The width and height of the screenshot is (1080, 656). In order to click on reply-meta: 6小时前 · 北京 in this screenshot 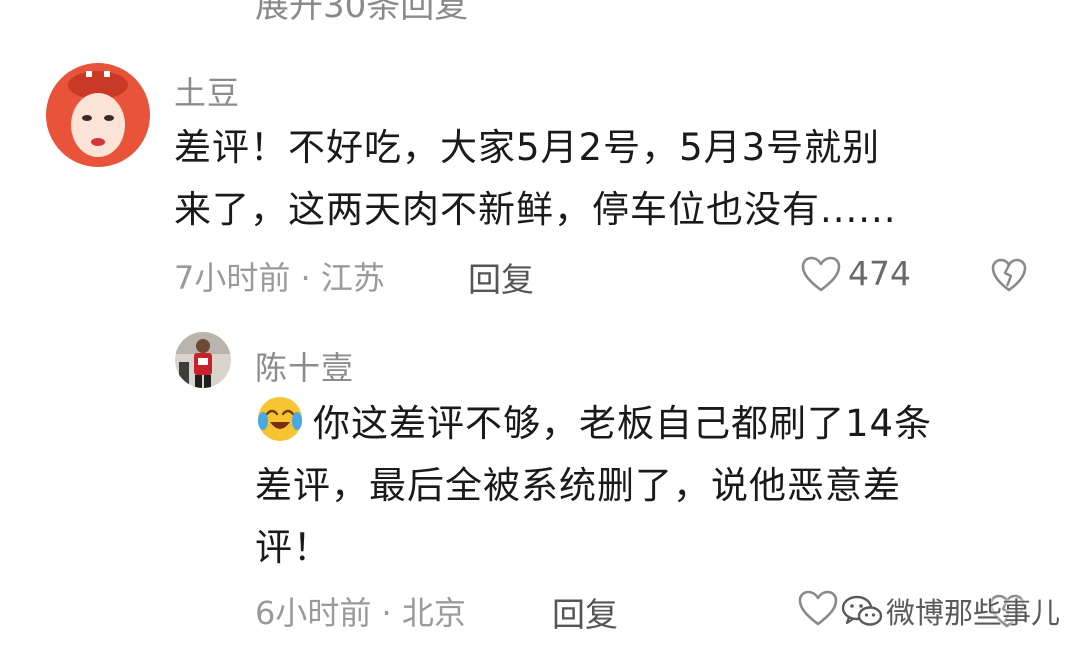, I will do `click(360, 613)`.